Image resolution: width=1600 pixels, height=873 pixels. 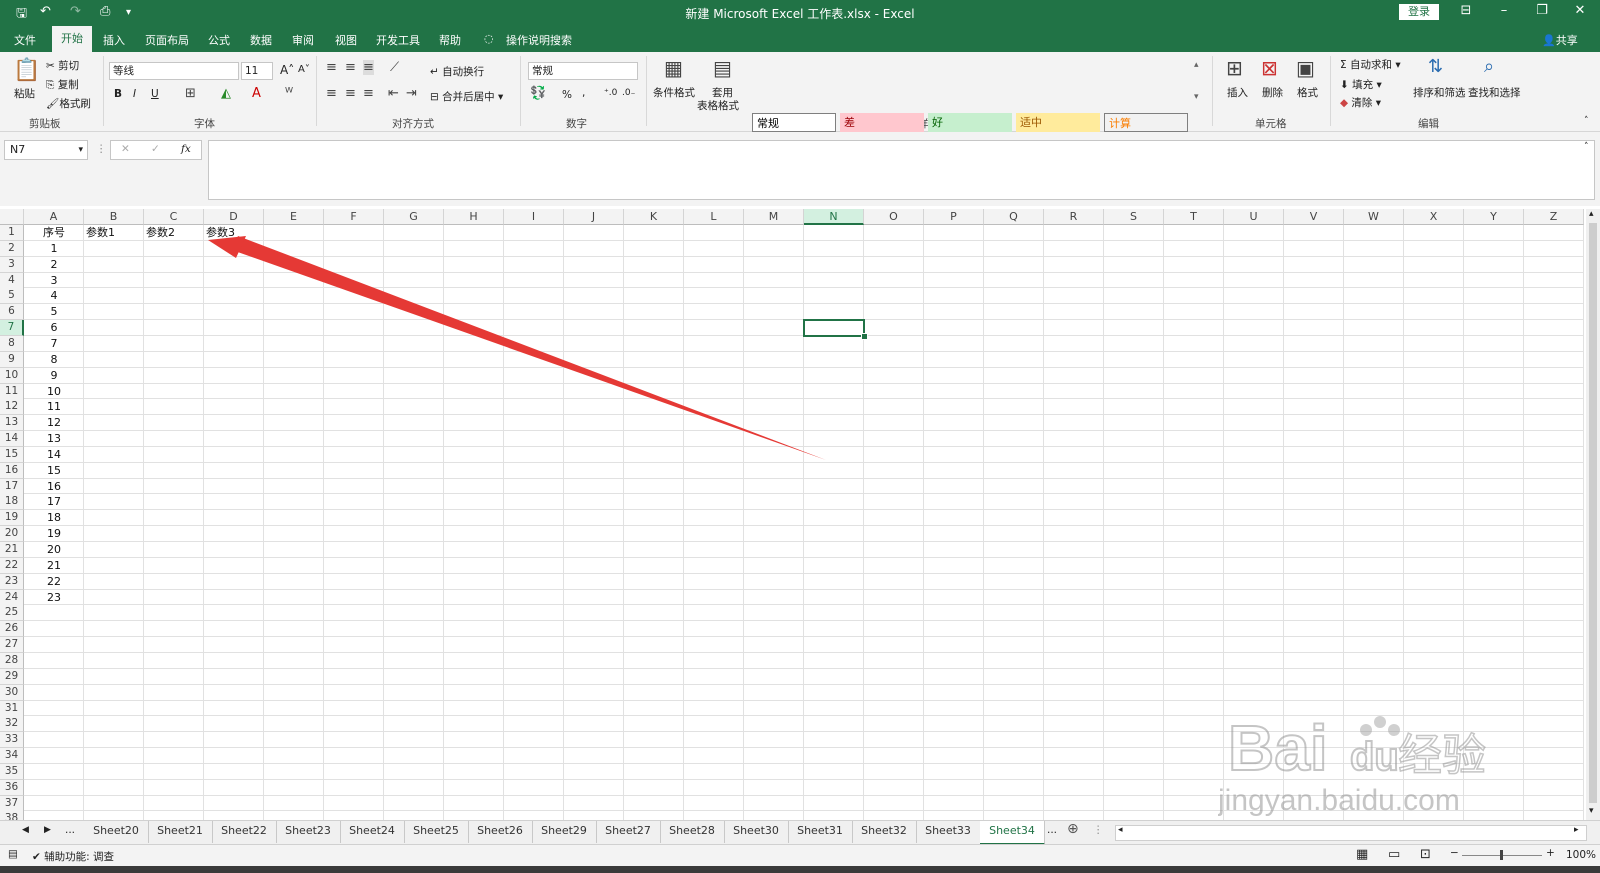 I want to click on column-header: N, so click(x=834, y=217).